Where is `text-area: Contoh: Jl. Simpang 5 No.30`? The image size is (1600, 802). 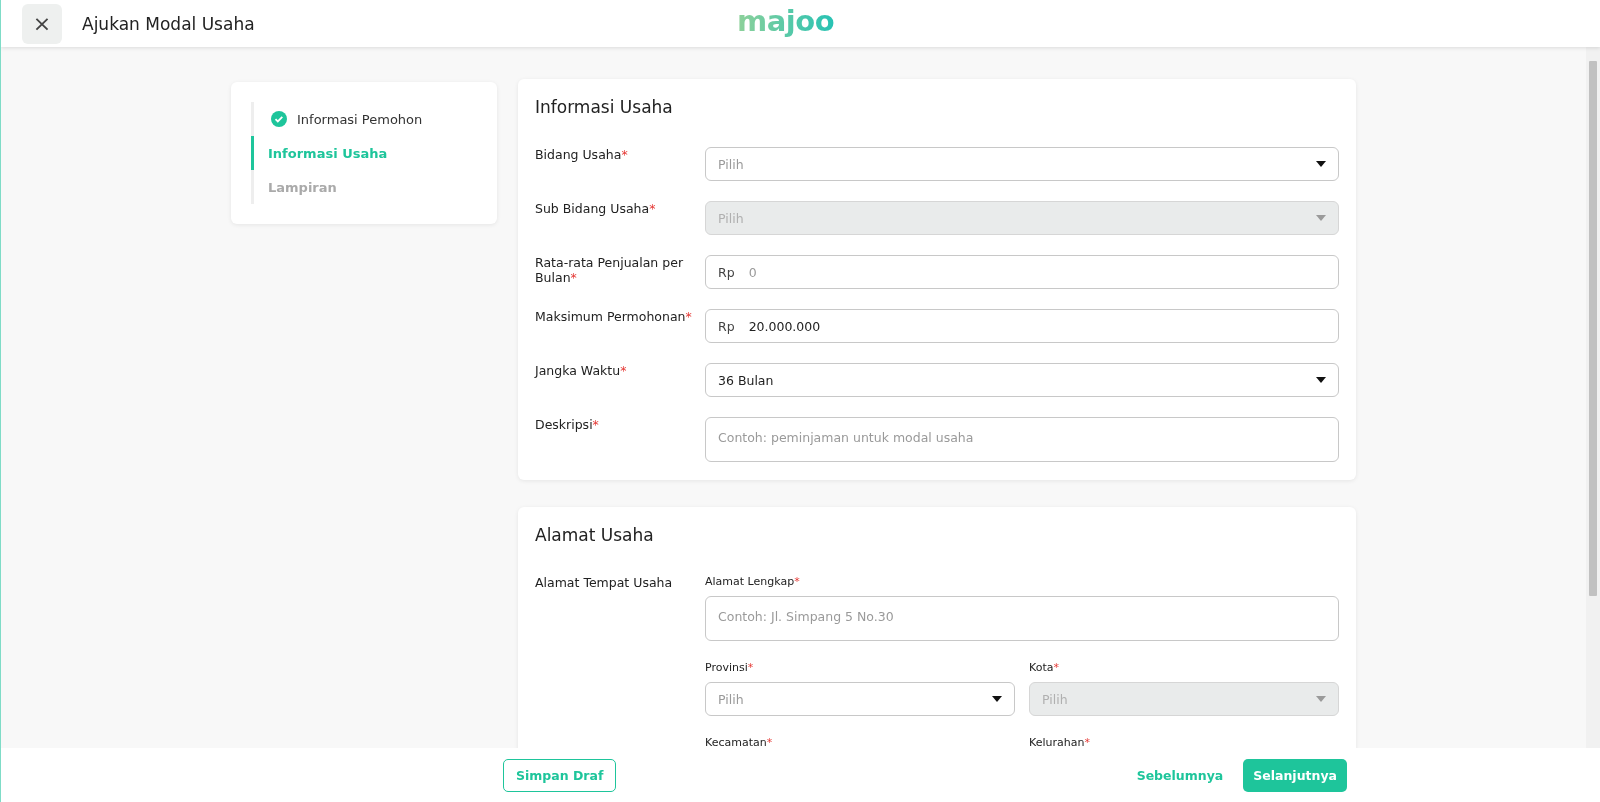
text-area: Contoh: Jl. Simpang 5 No.30 is located at coordinates (1022, 618).